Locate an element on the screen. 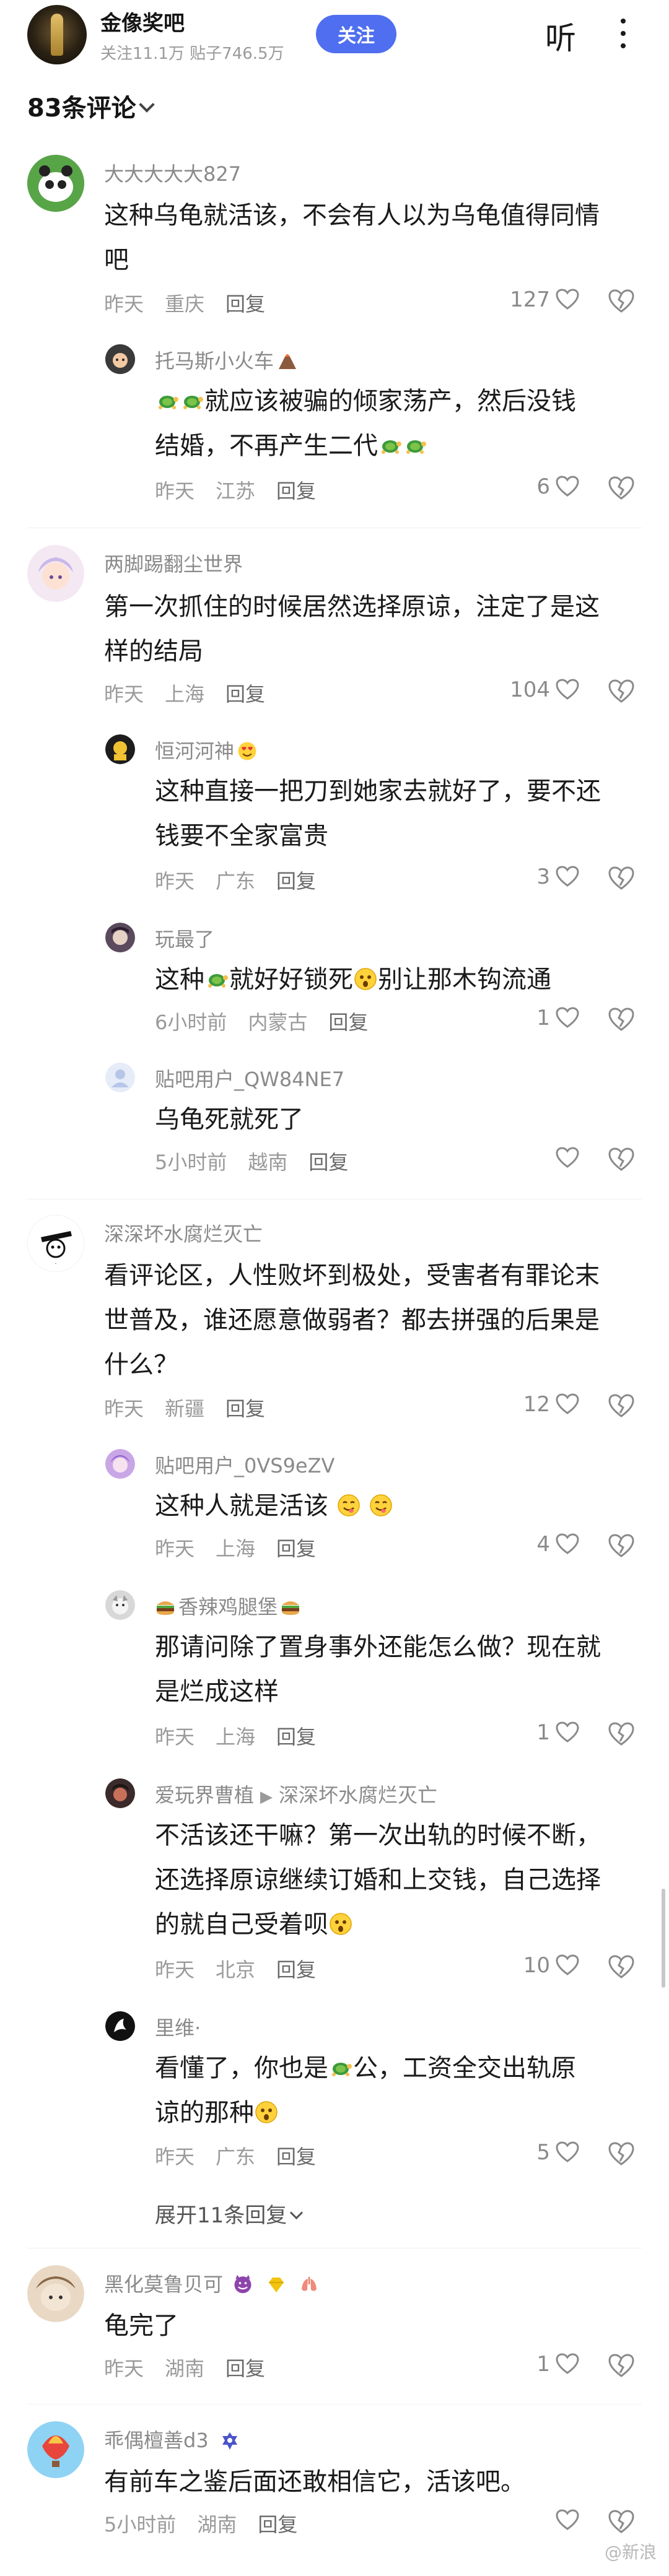 This screenshot has height=2576, width=669. reply-text: 乌龟死就死了 is located at coordinates (229, 1119).